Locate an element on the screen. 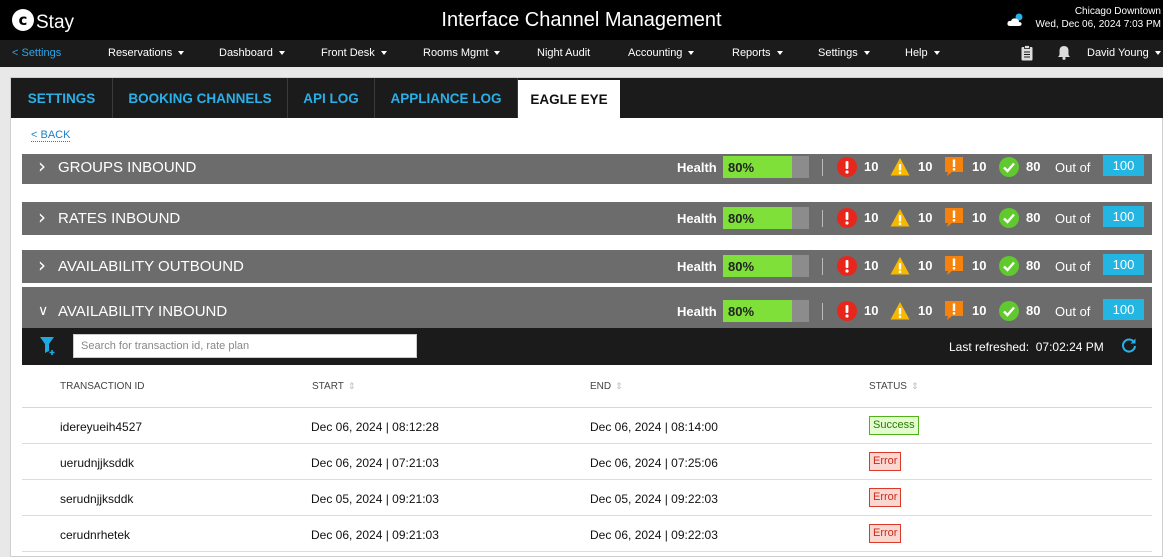 Image resolution: width=1163 pixels, height=557 pixels. refresh-icon is located at coordinates (1129, 345).